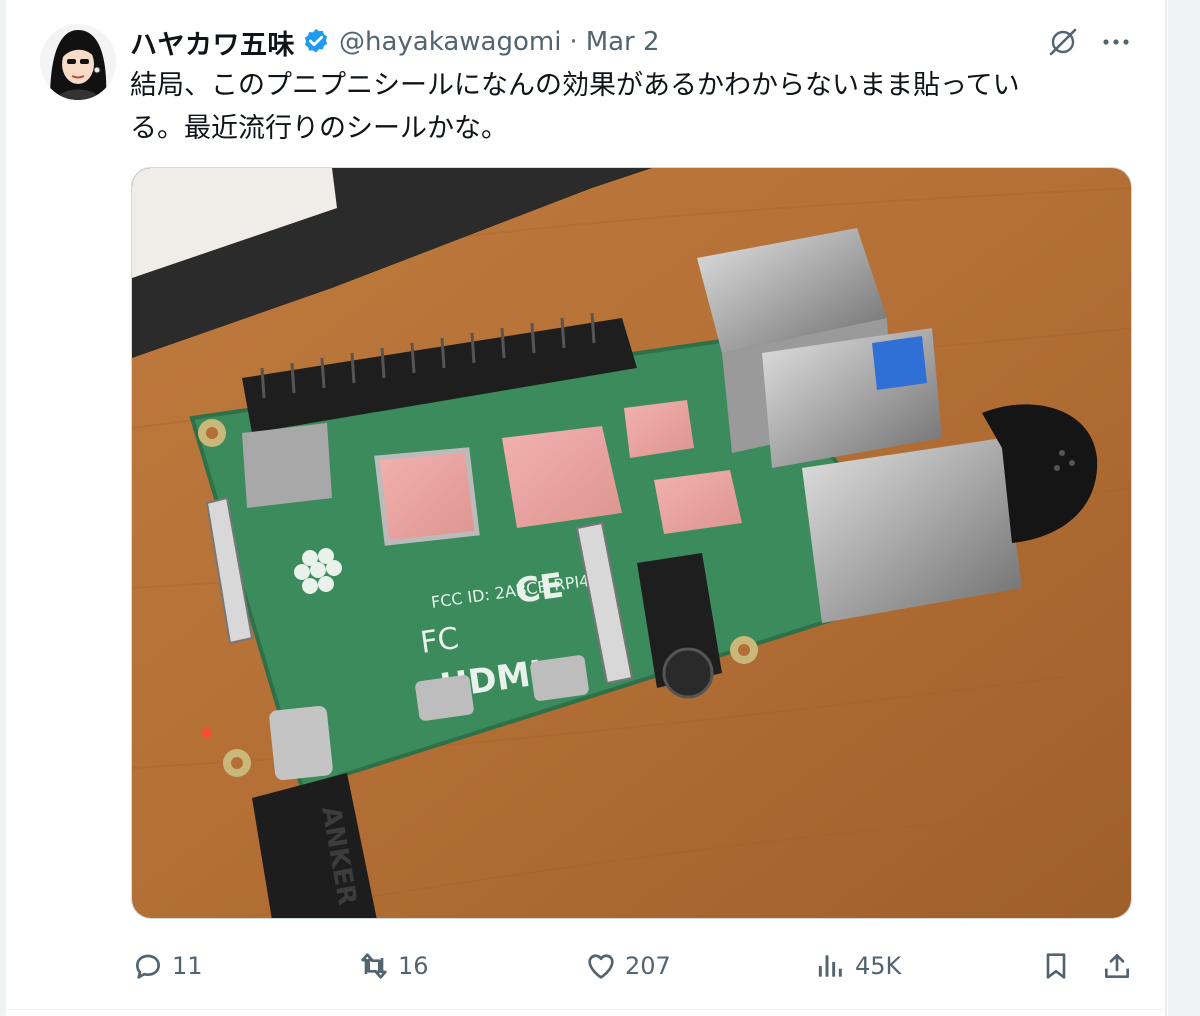 The image size is (1200, 1016). I want to click on reply-button: 11, so click(167, 966).